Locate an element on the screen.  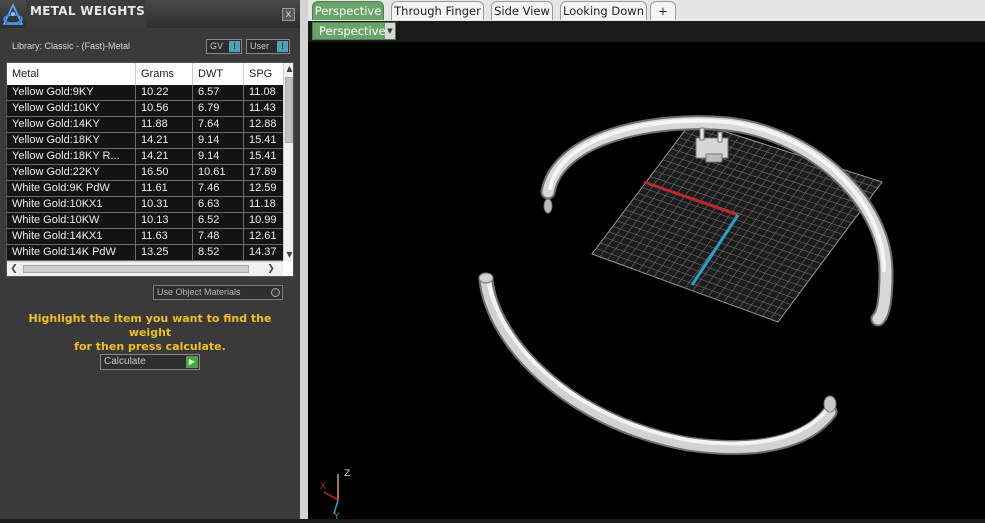
view-select-value: Perspective is located at coordinates (352, 31).